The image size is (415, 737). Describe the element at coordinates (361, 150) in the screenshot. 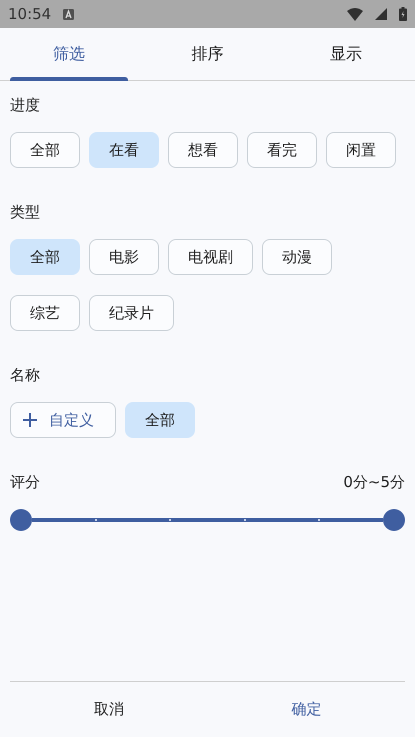

I see `filter-chip: 闲置` at that location.